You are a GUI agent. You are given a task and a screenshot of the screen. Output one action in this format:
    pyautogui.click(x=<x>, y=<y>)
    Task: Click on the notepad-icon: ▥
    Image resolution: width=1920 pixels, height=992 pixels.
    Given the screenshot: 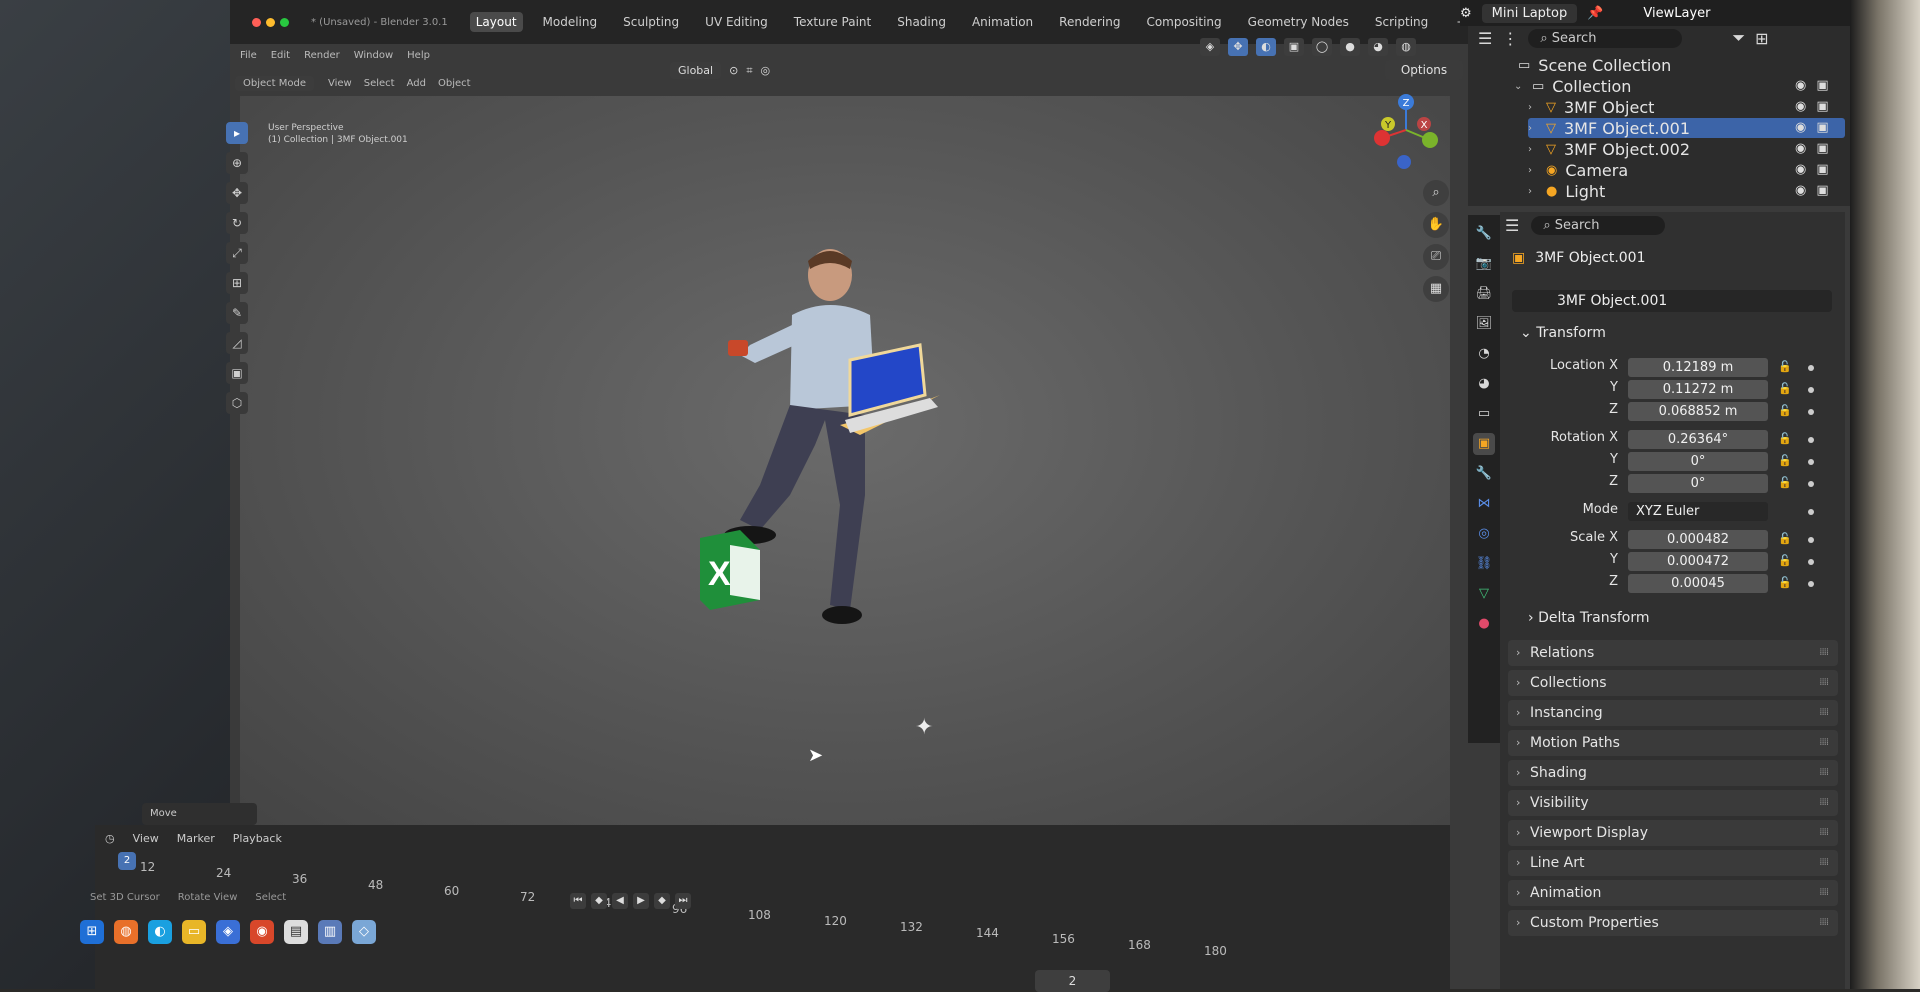 What is the action you would take?
    pyautogui.click(x=330, y=932)
    